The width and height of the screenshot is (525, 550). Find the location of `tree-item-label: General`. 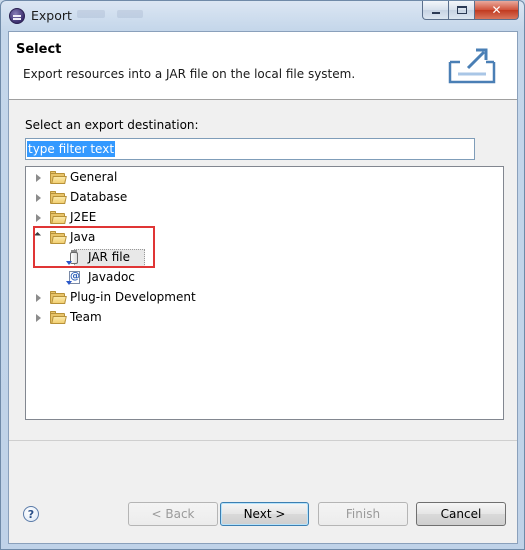

tree-item-label: General is located at coordinates (94, 177).